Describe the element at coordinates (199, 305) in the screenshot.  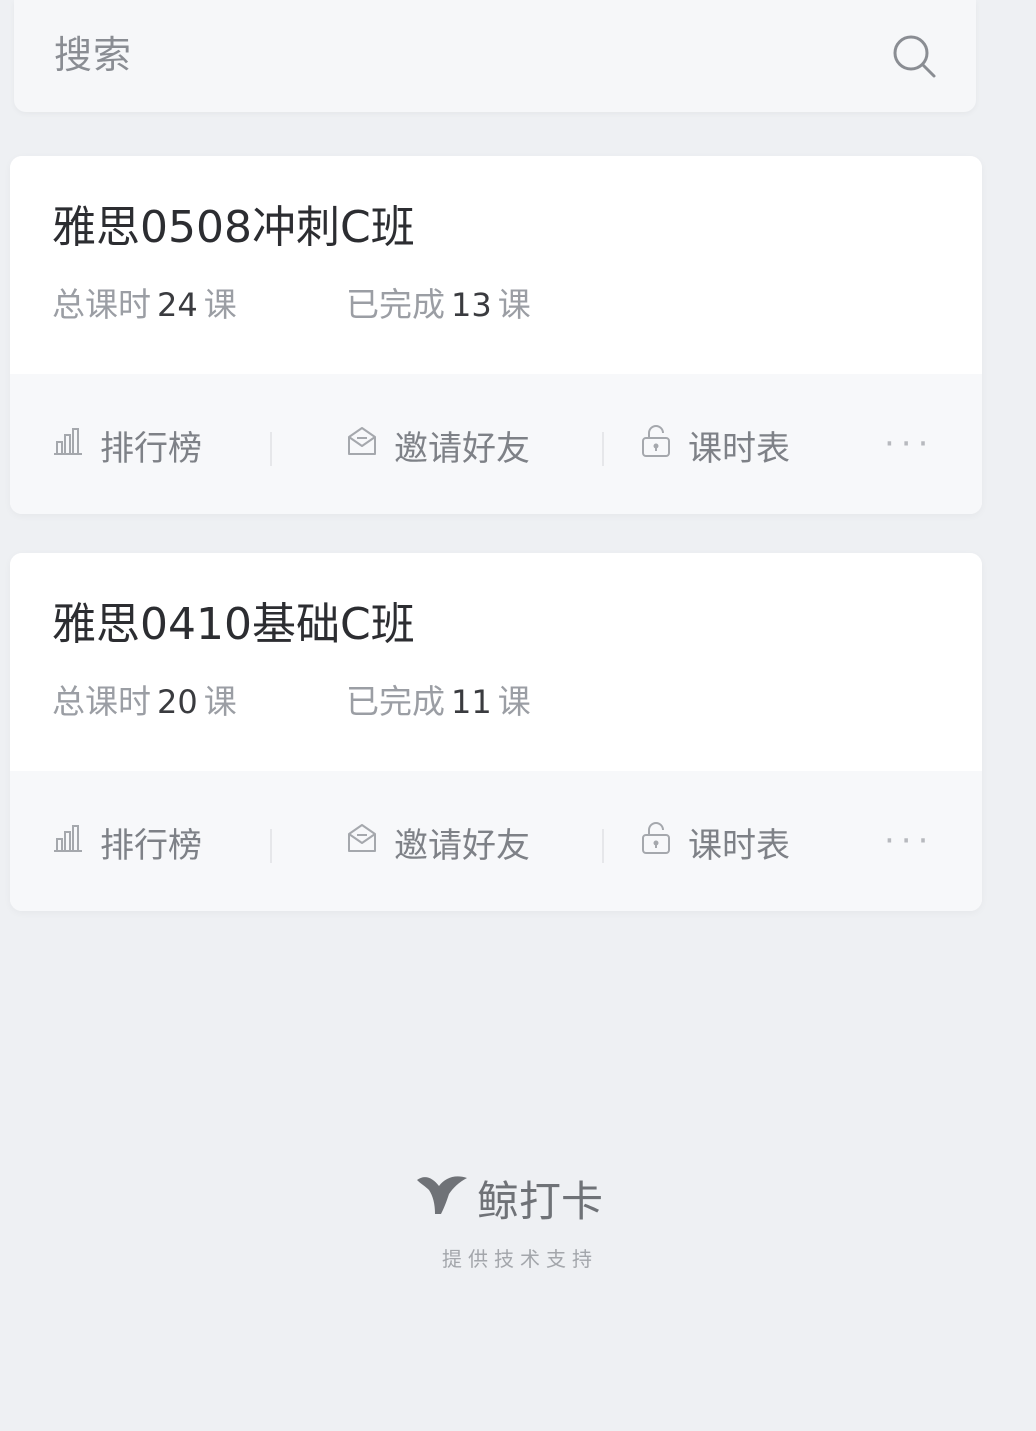
I see `total-lessons: 总课时 24 课` at that location.